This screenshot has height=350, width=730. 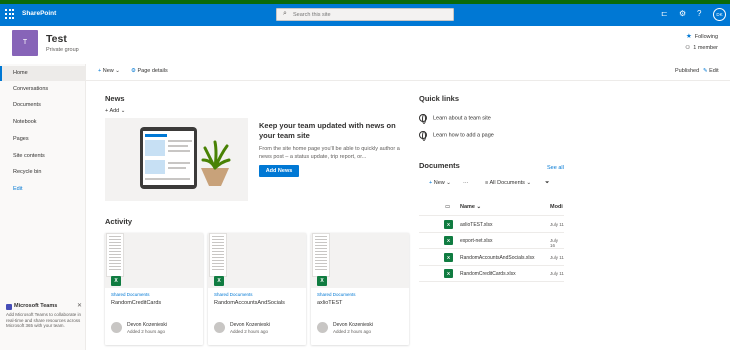 What do you see at coordinates (711, 71) in the screenshot?
I see `edit-button: ✎ Edit` at bounding box center [711, 71].